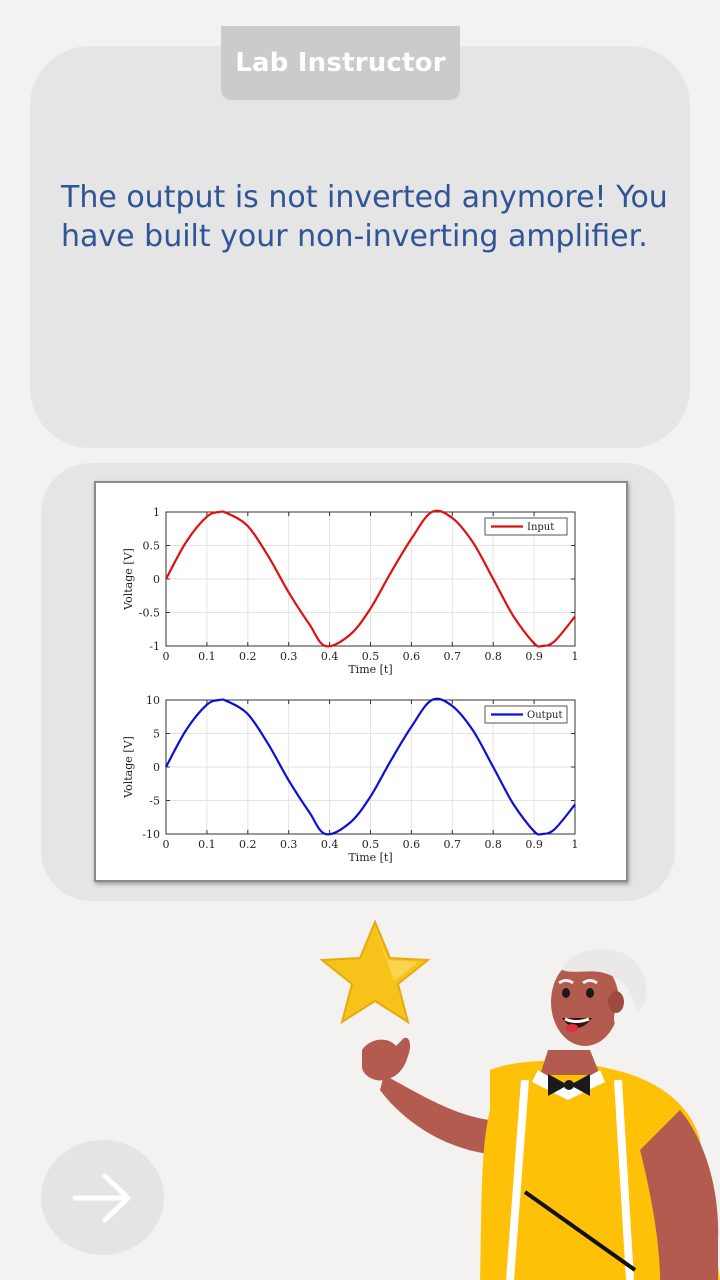  What do you see at coordinates (375, 972) in the screenshot?
I see `star-icon` at bounding box center [375, 972].